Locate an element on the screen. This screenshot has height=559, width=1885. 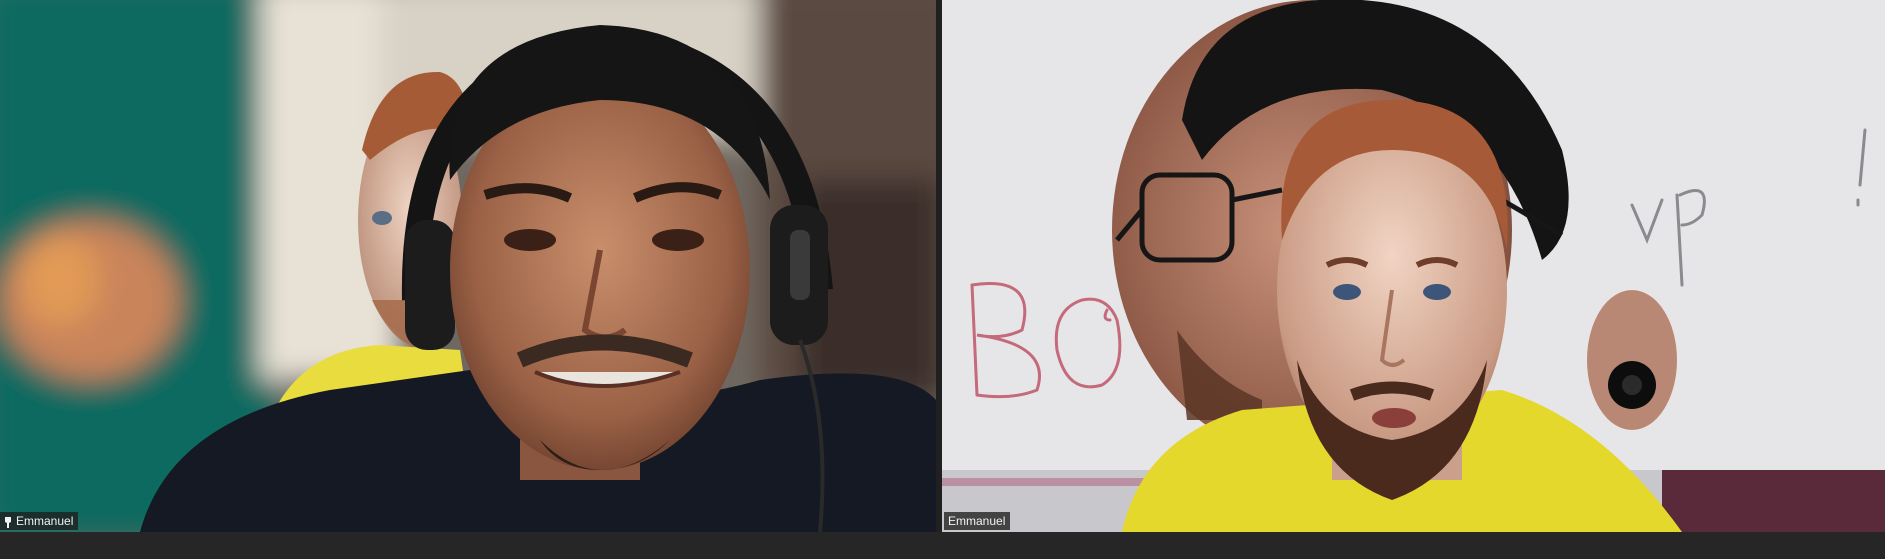
participant-name-tag-right: Emmanuel is located at coordinates (977, 521).